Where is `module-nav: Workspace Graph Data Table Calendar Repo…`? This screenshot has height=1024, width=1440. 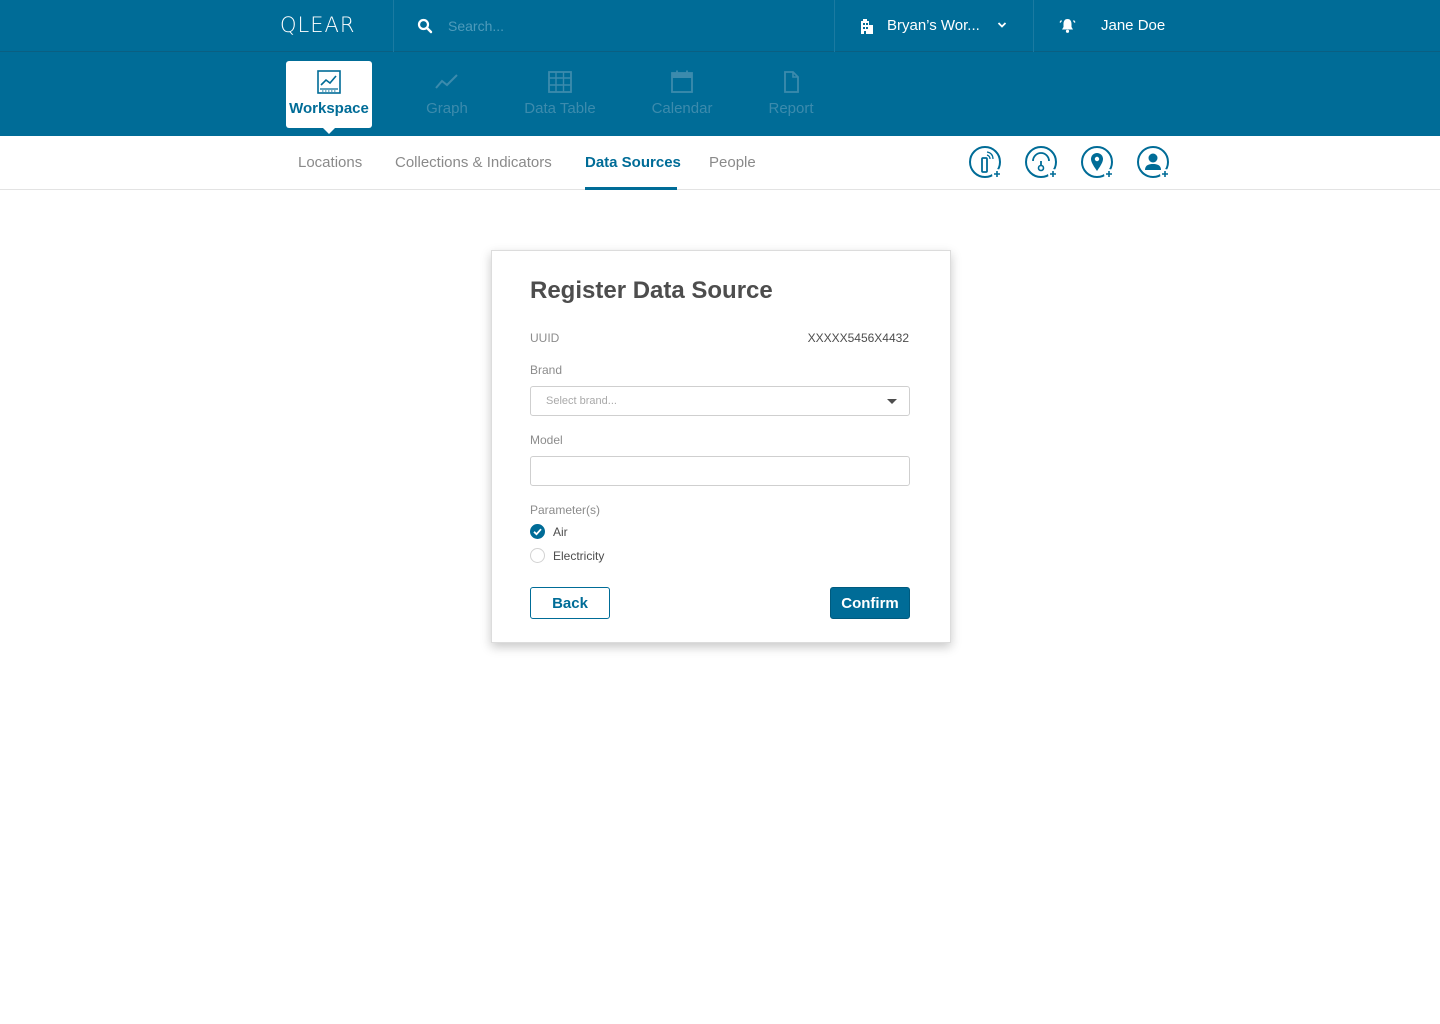
module-nav: Workspace Graph Data Table Calendar Repo… is located at coordinates (720, 94).